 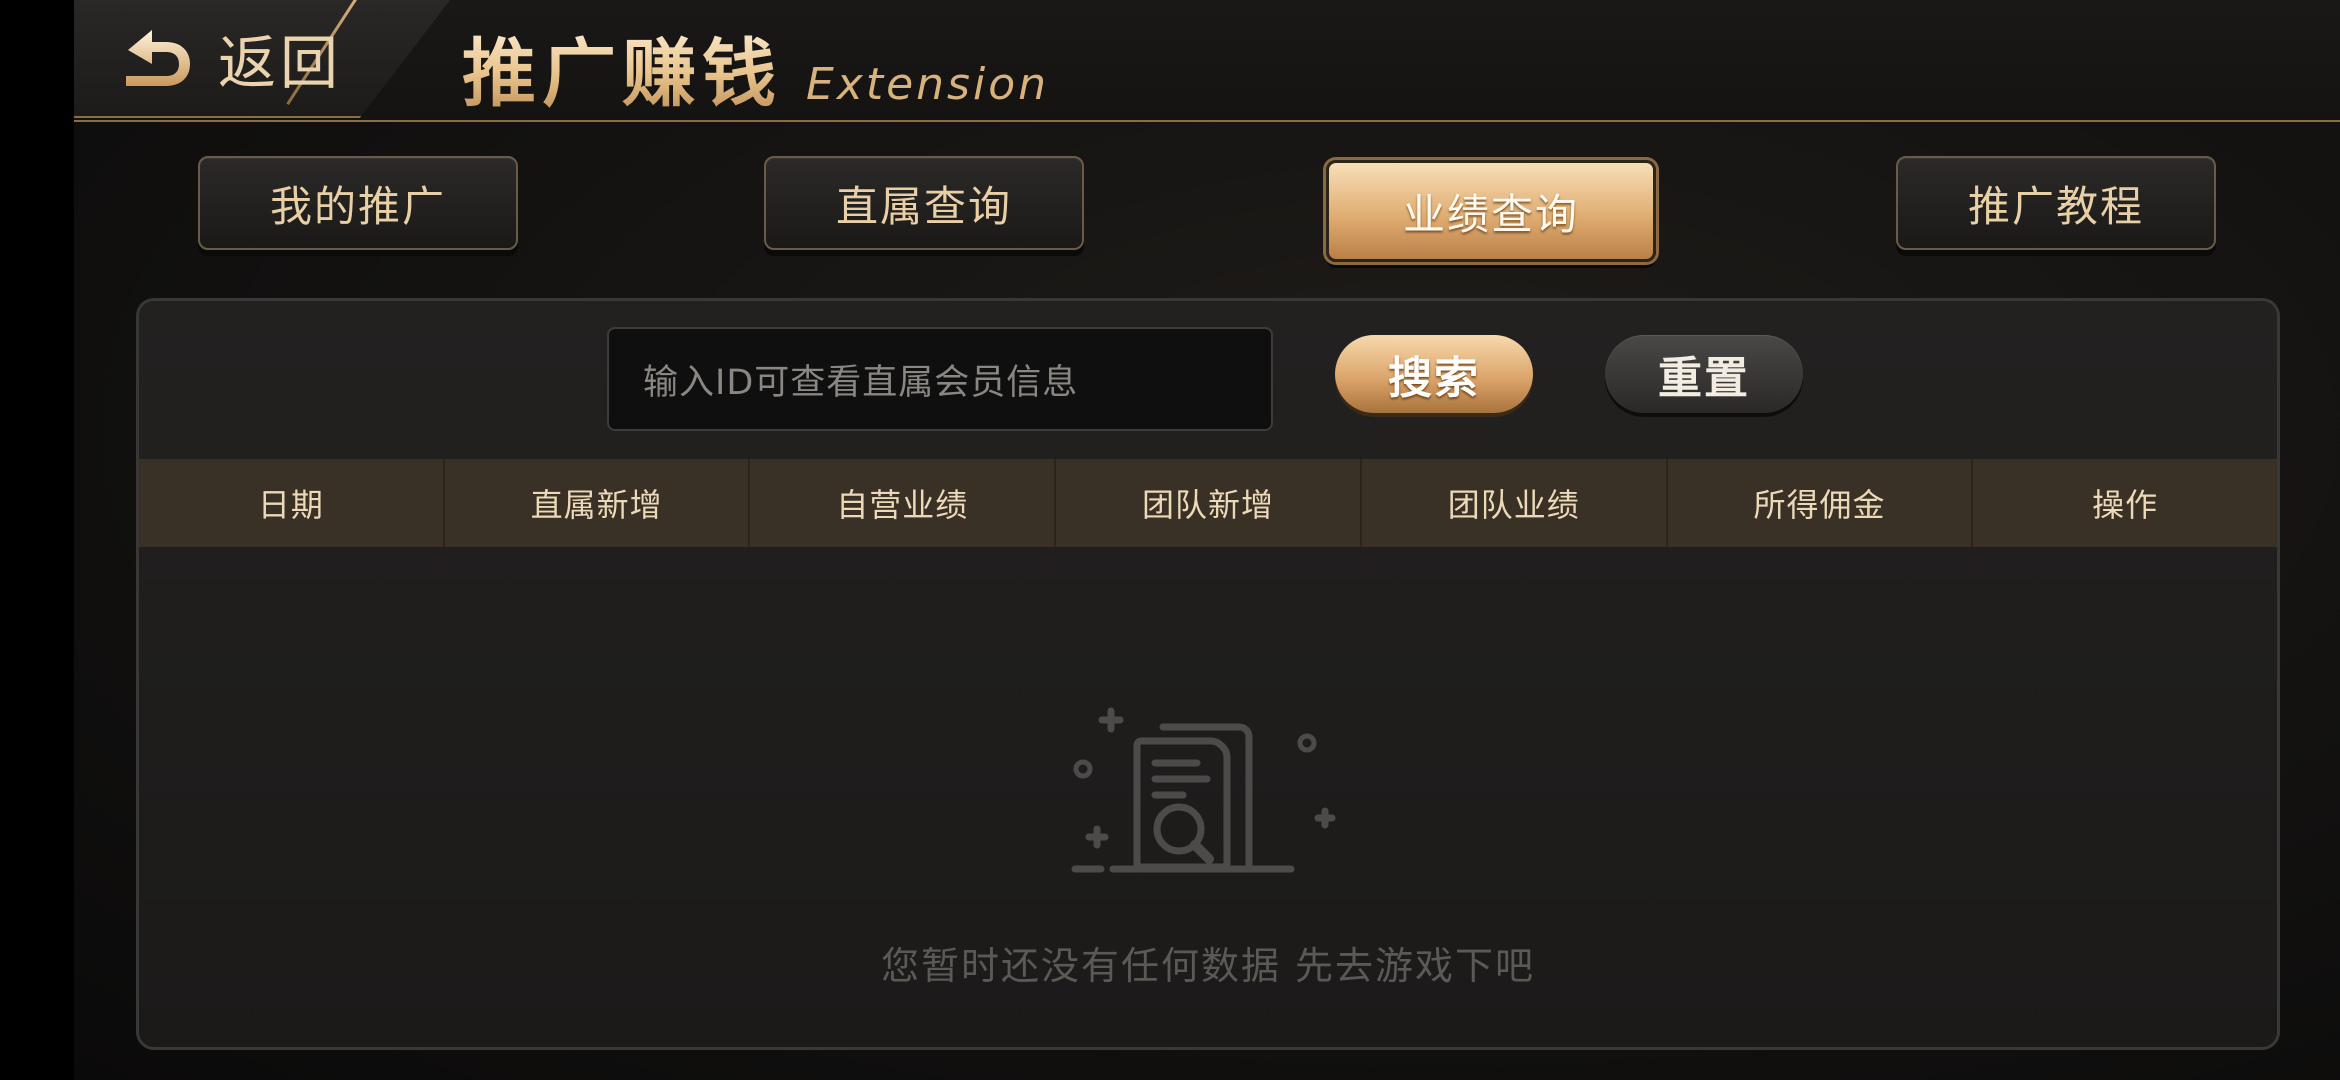 What do you see at coordinates (940, 379) in the screenshot?
I see `member-id-search-input: 输入ID可查看直属会员信息` at bounding box center [940, 379].